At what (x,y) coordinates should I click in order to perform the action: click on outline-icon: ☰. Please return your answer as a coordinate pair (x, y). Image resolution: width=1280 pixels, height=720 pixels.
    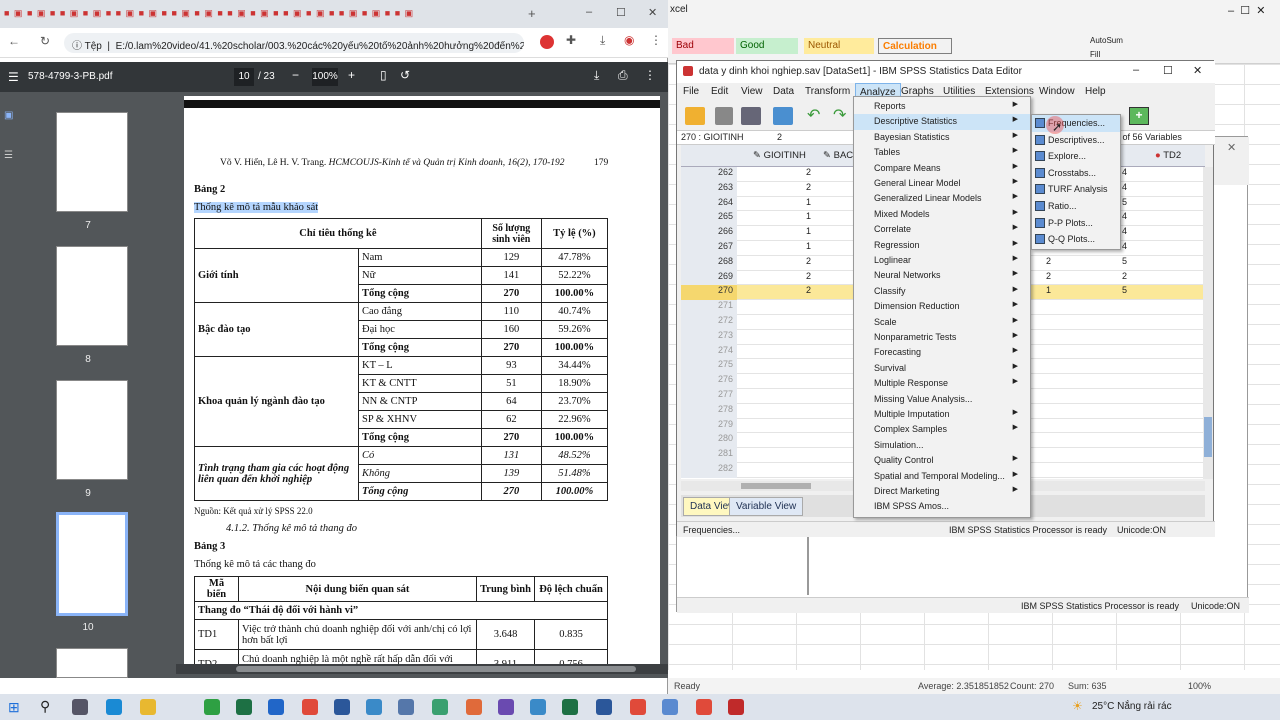
    Looking at the image, I should click on (8, 155).